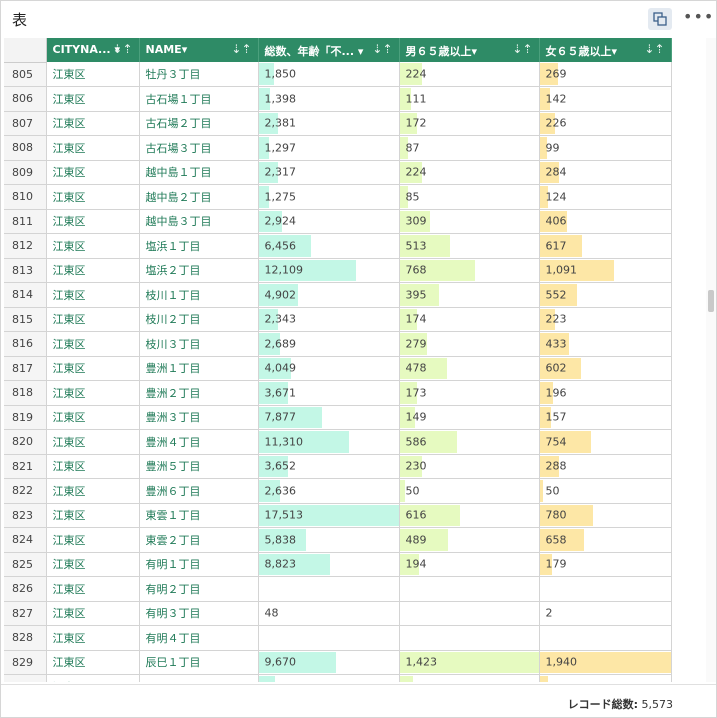  I want to click on name-cell: 枝川１丁目, so click(199, 295).